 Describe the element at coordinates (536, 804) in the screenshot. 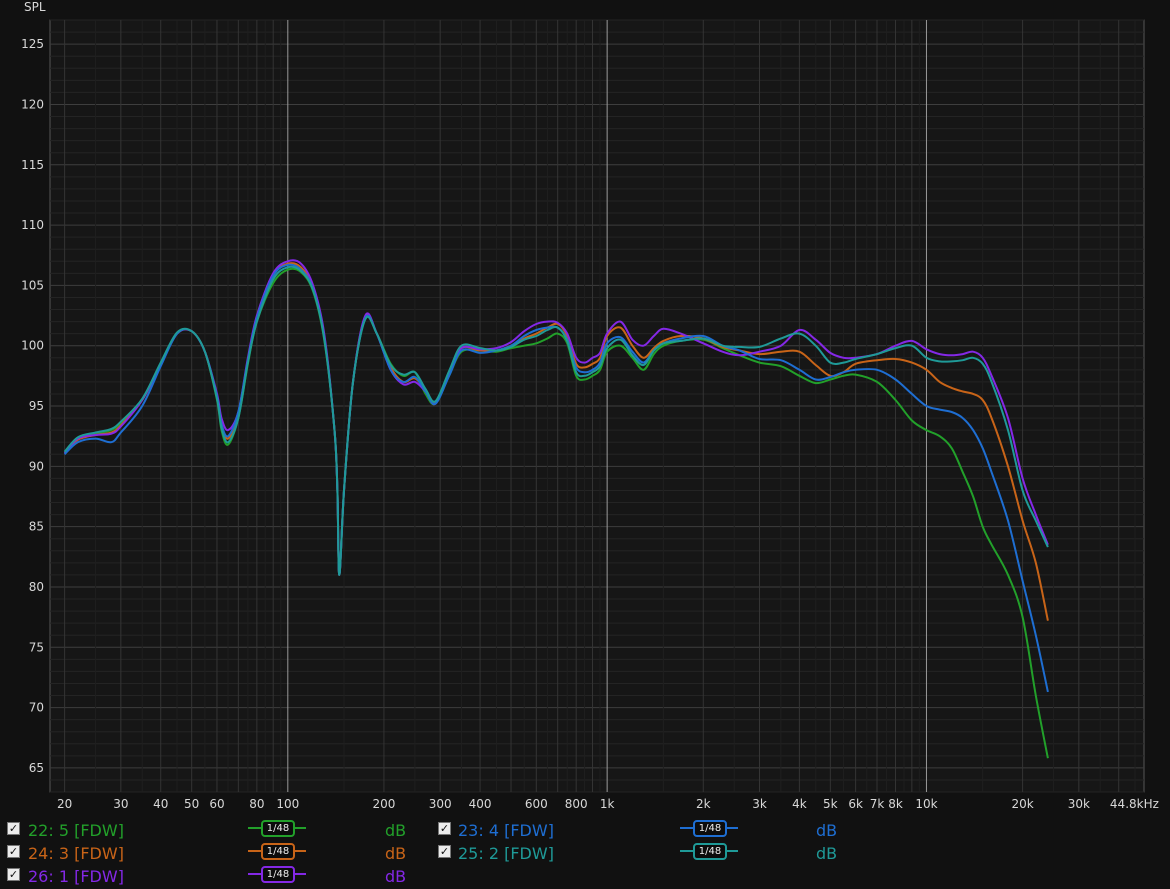

I see `x-tick-label: 600` at that location.